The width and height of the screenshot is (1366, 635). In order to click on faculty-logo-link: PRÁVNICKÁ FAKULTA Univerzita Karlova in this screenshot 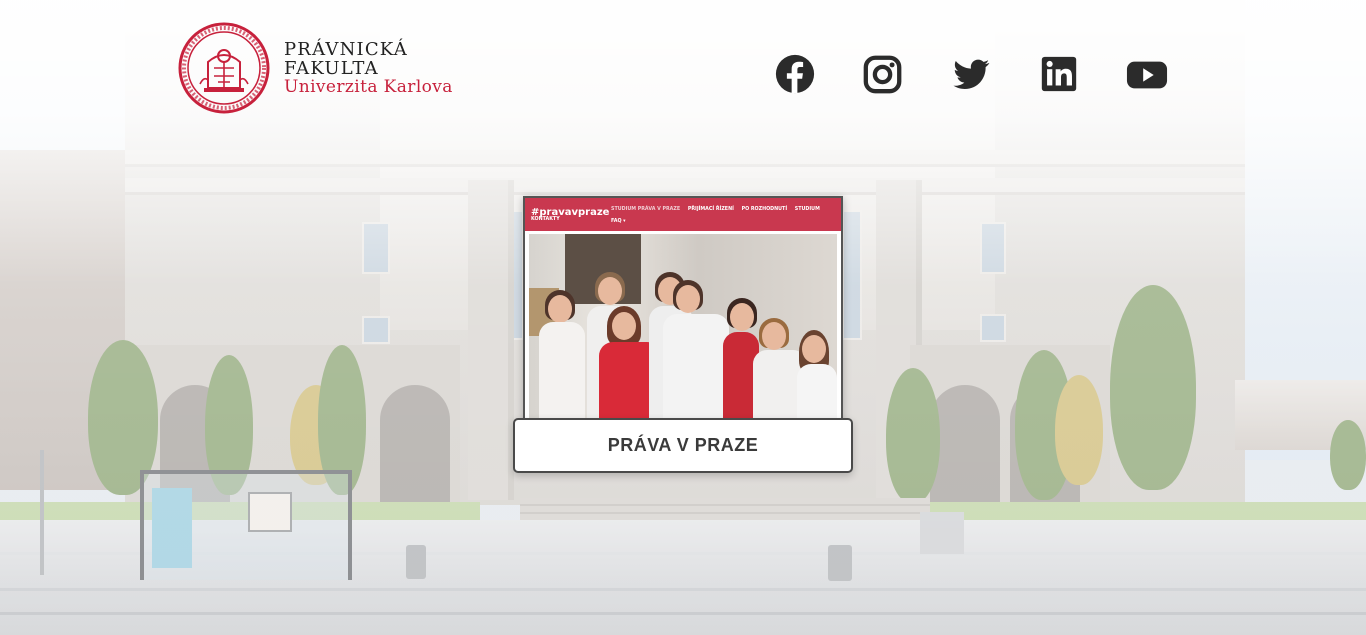, I will do `click(315, 68)`.